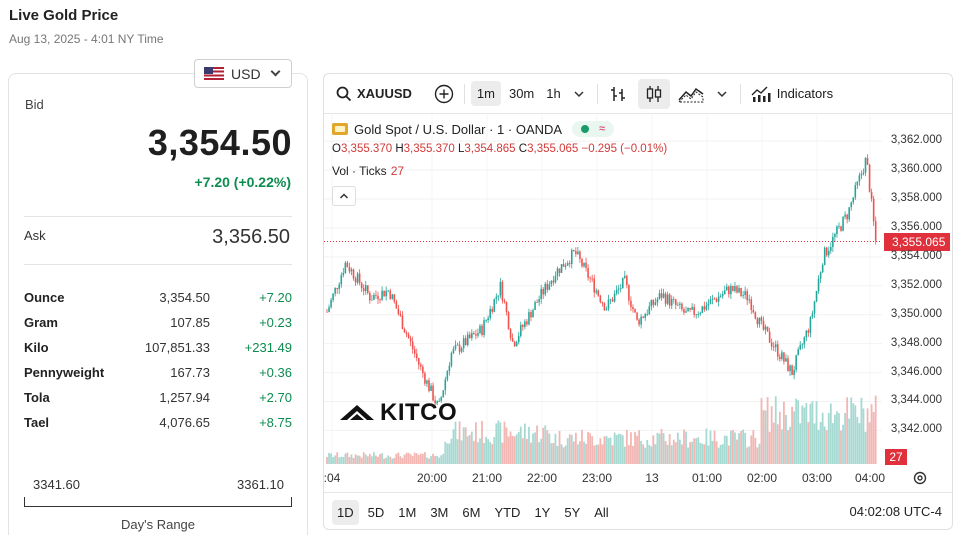  What do you see at coordinates (920, 478) in the screenshot?
I see `chart-settings-gear-icon` at bounding box center [920, 478].